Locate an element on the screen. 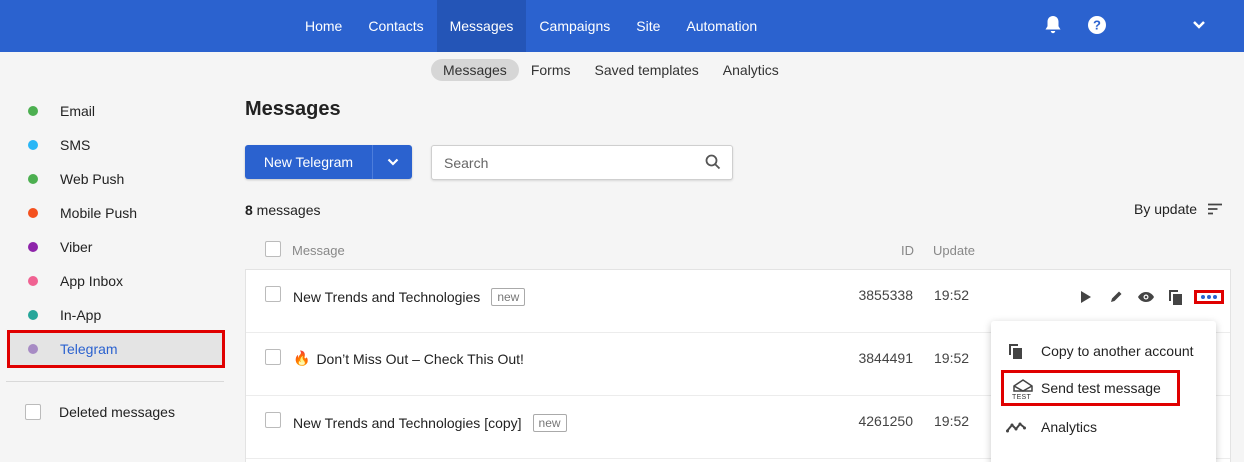 The image size is (1244, 462). sidebar-item-app-inbox: App Inbox is located at coordinates (116, 281).